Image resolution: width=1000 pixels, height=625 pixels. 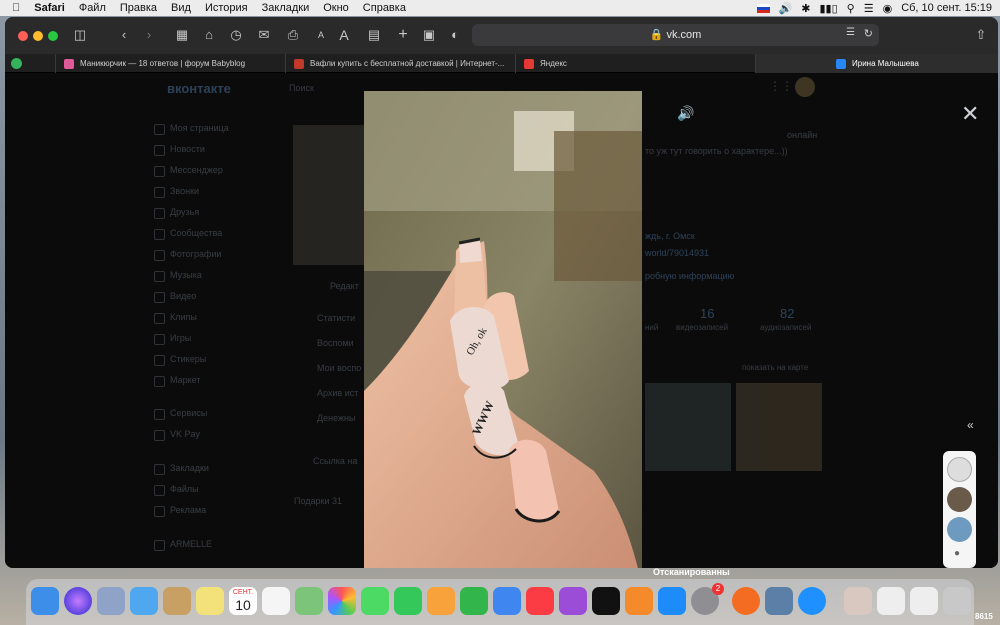 I want to click on forward-icon: ›, so click(x=149, y=35).